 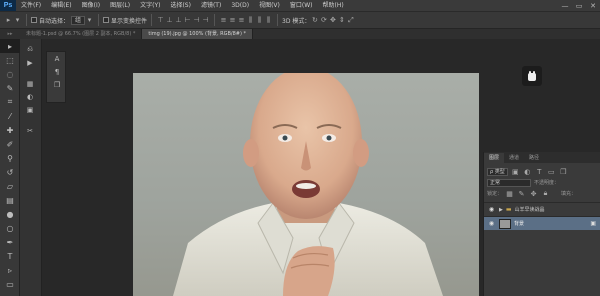 What do you see at coordinates (497, 171) in the screenshot?
I see `layer-kind-select: ρ 类型` at bounding box center [497, 171].